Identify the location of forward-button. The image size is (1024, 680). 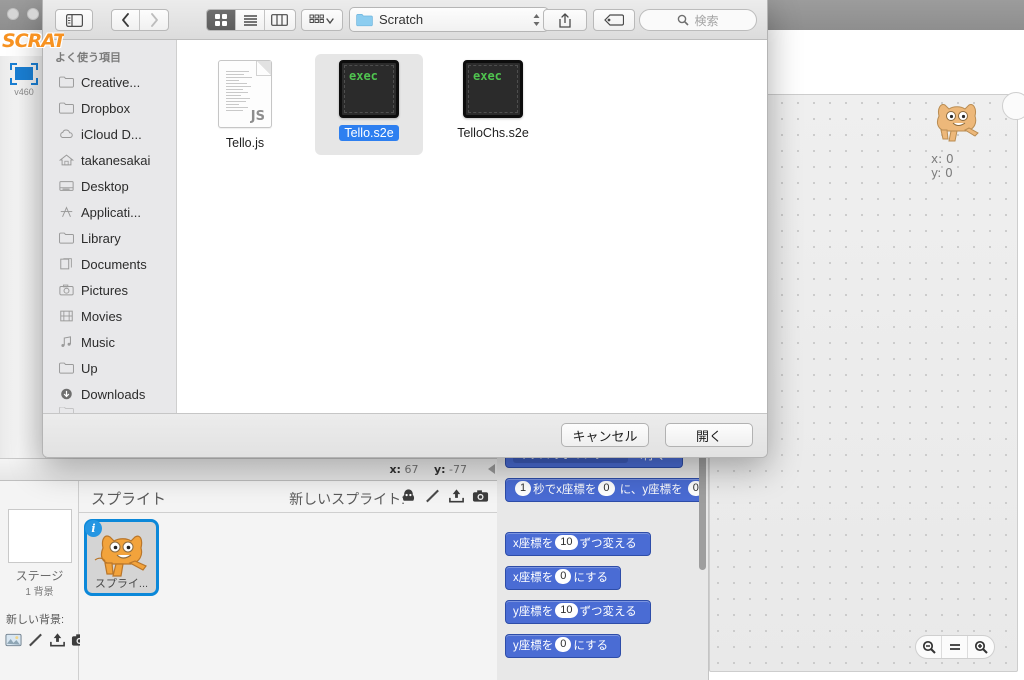
(154, 20).